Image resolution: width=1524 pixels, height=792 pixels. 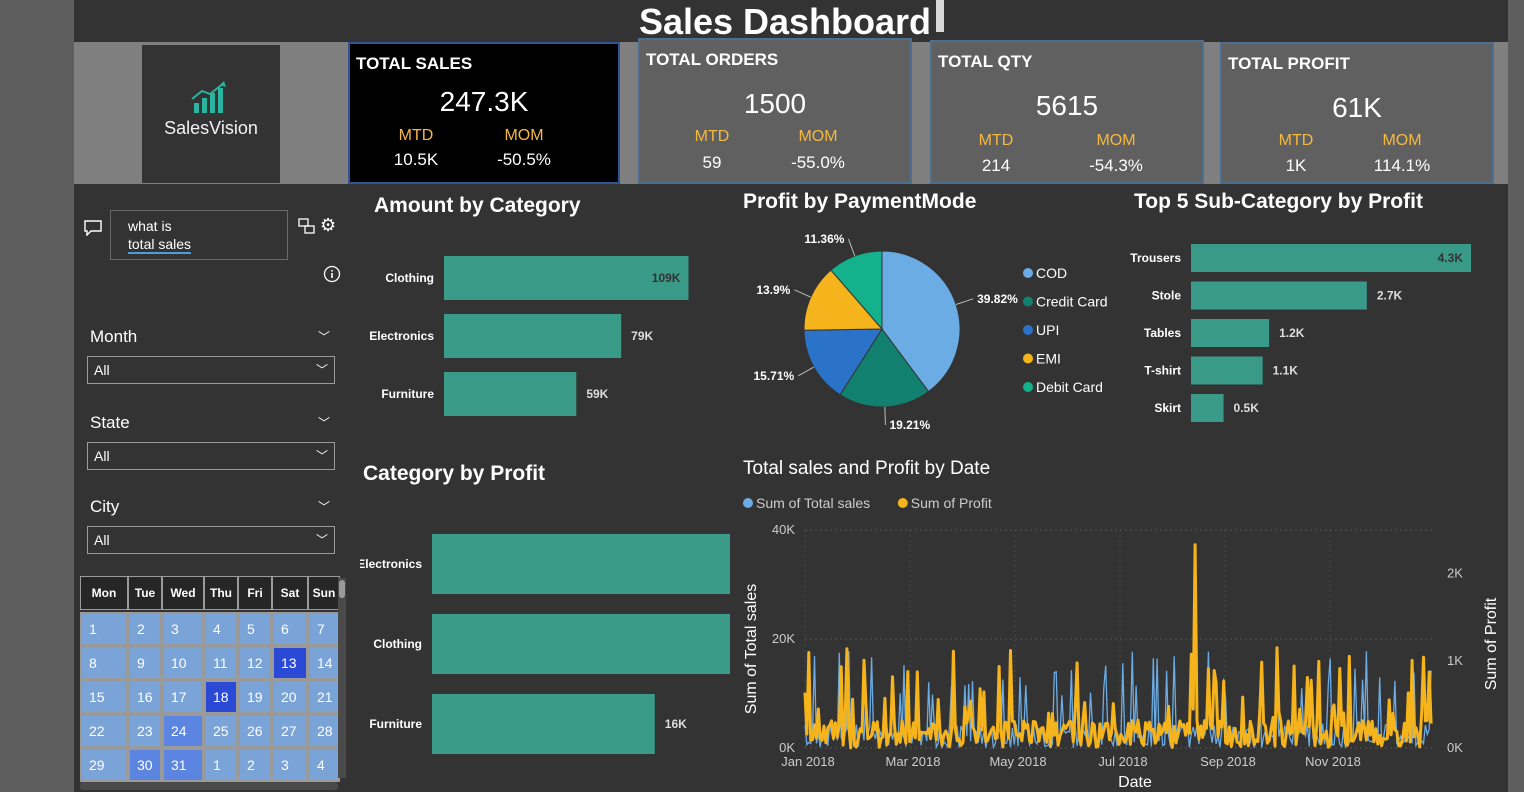 What do you see at coordinates (211, 456) in the screenshot?
I see `state-dropdown: All ﹀` at bounding box center [211, 456].